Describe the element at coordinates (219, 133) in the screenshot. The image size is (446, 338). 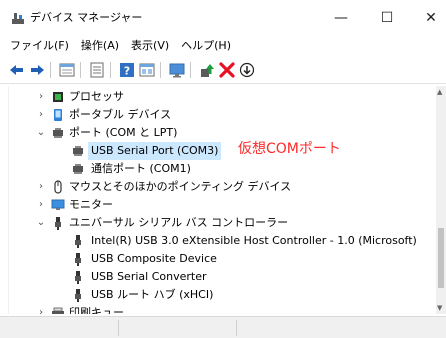
I see `tree-item-ports: ⌄ ポート (COM と LPT)` at that location.